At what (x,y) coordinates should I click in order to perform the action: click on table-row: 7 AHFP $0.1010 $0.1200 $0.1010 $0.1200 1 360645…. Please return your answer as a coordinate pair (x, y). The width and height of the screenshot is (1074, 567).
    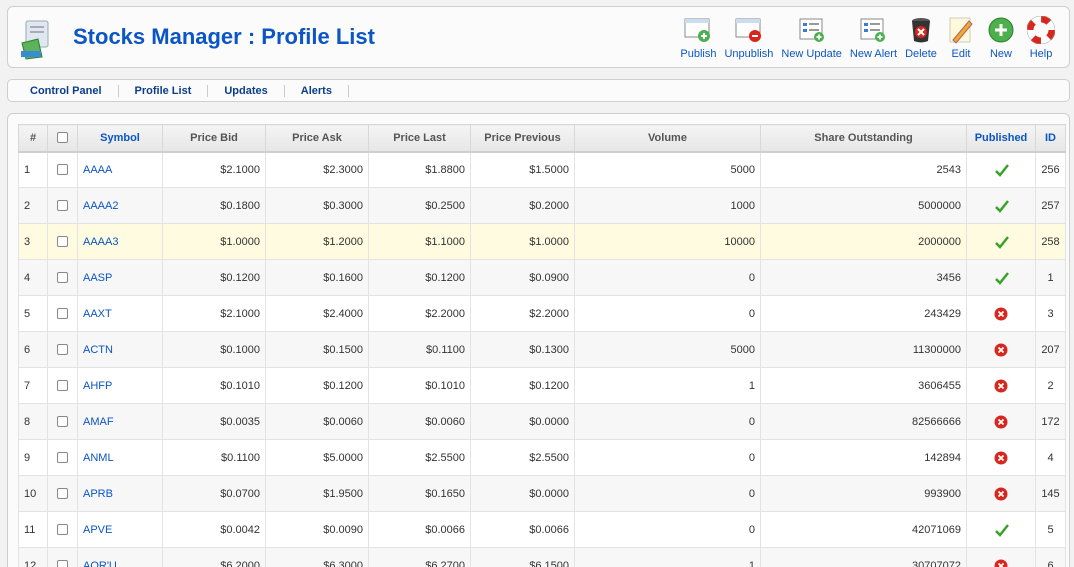
    Looking at the image, I should click on (542, 385).